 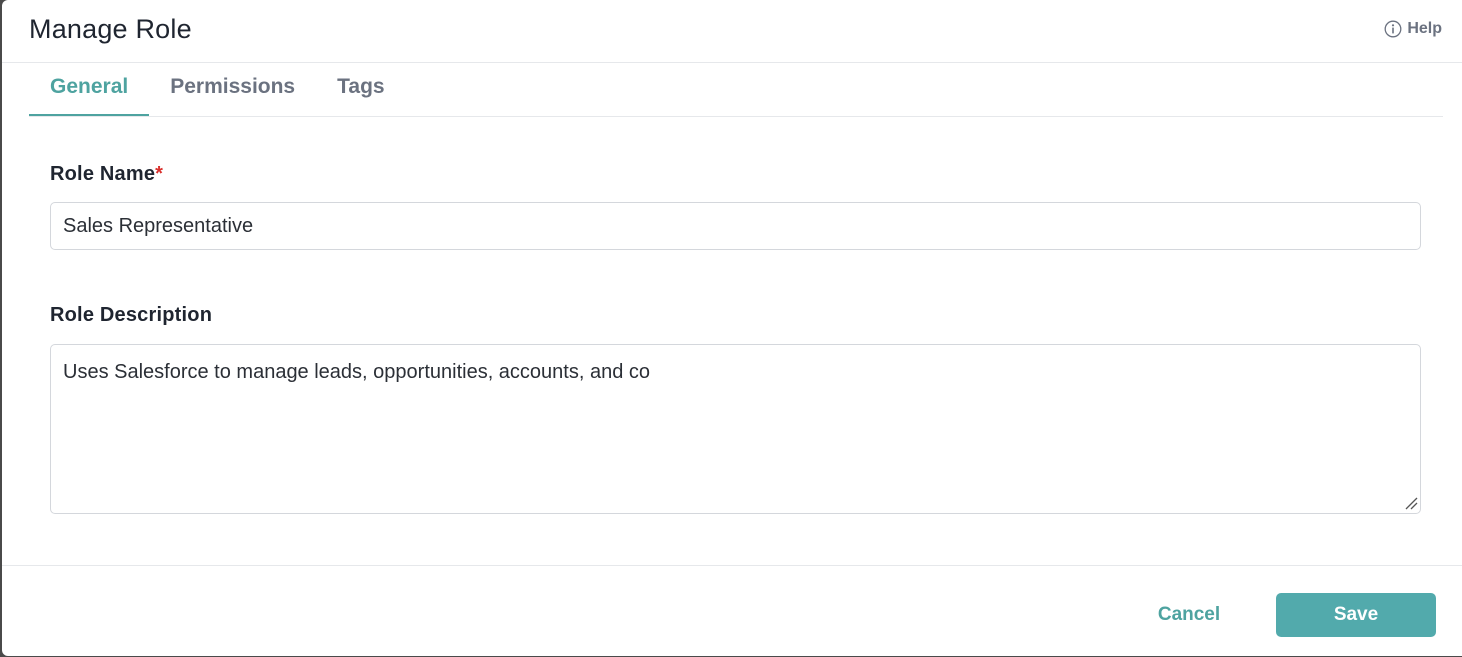 I want to click on tab-general: General, so click(x=89, y=89).